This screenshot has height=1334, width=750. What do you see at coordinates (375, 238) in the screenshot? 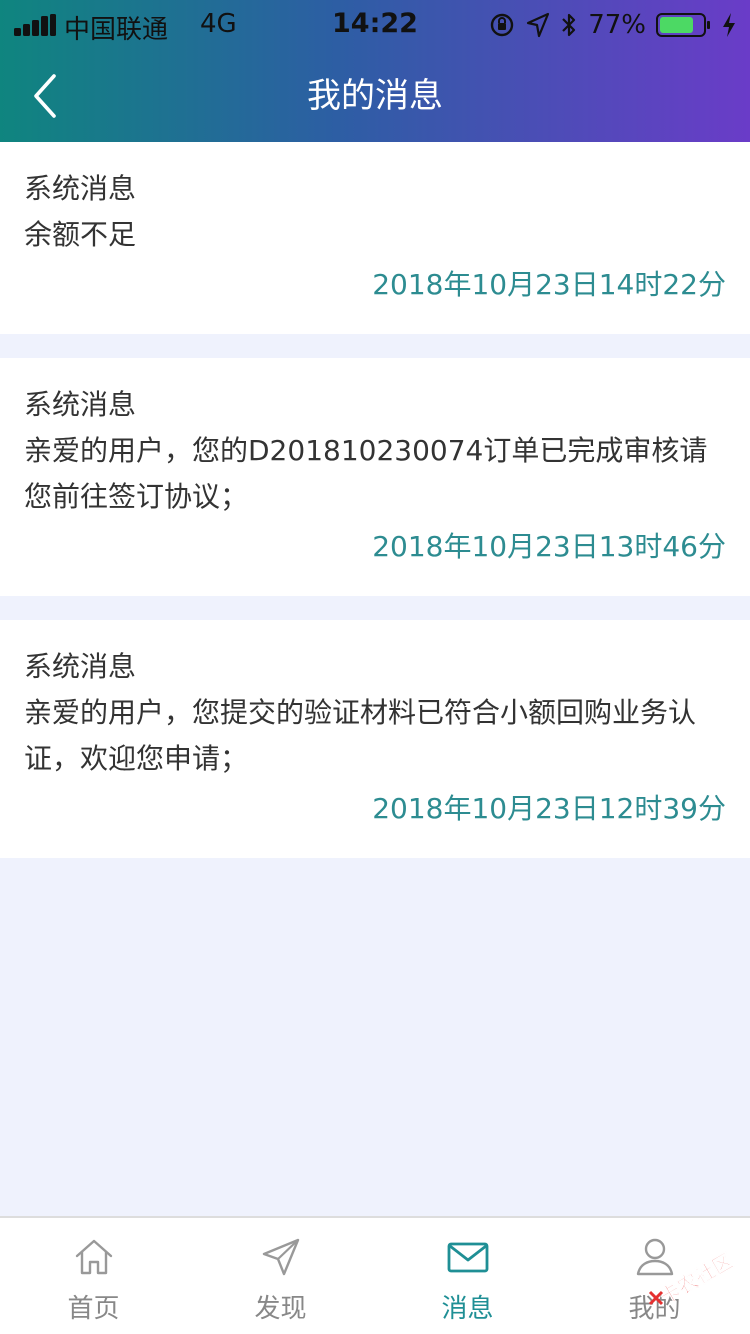
I see `message-item: 系统消息 余额不足 2018年10月23日14时22分` at bounding box center [375, 238].